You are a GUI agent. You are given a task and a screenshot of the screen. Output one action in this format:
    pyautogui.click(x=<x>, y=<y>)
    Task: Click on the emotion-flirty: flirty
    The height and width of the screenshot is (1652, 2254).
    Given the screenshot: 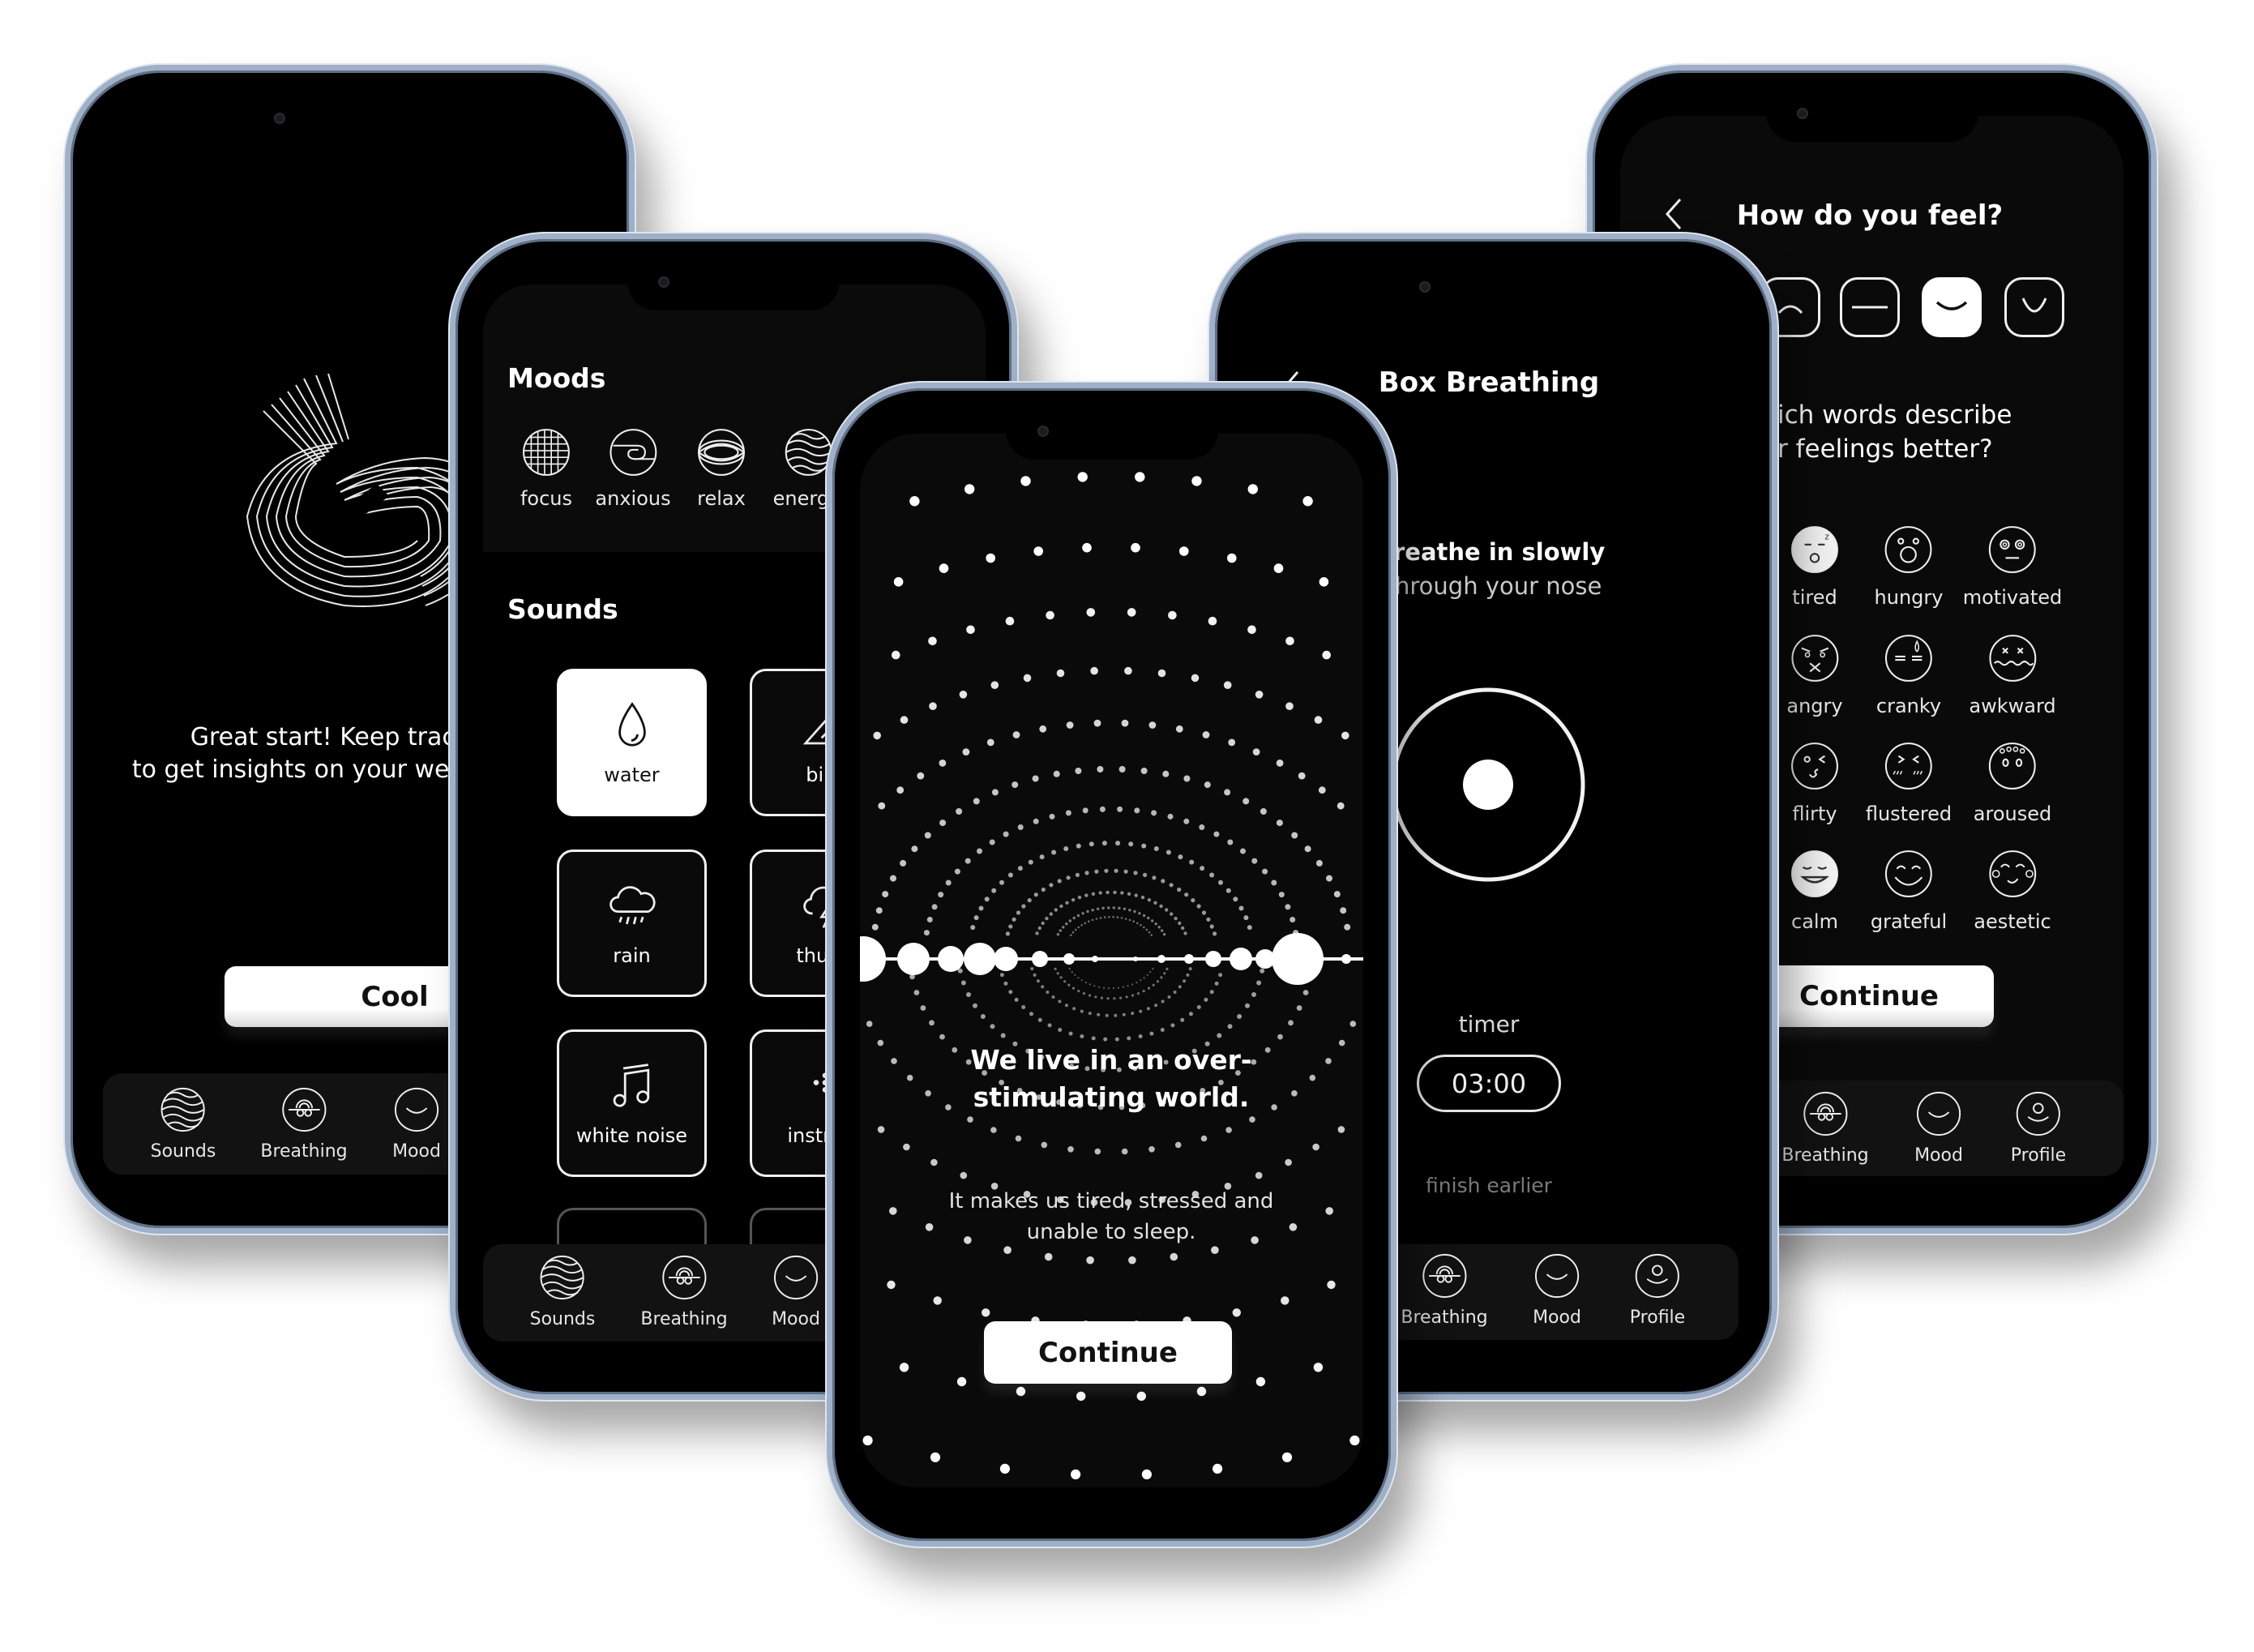 What is the action you would take?
    pyautogui.click(x=1815, y=783)
    